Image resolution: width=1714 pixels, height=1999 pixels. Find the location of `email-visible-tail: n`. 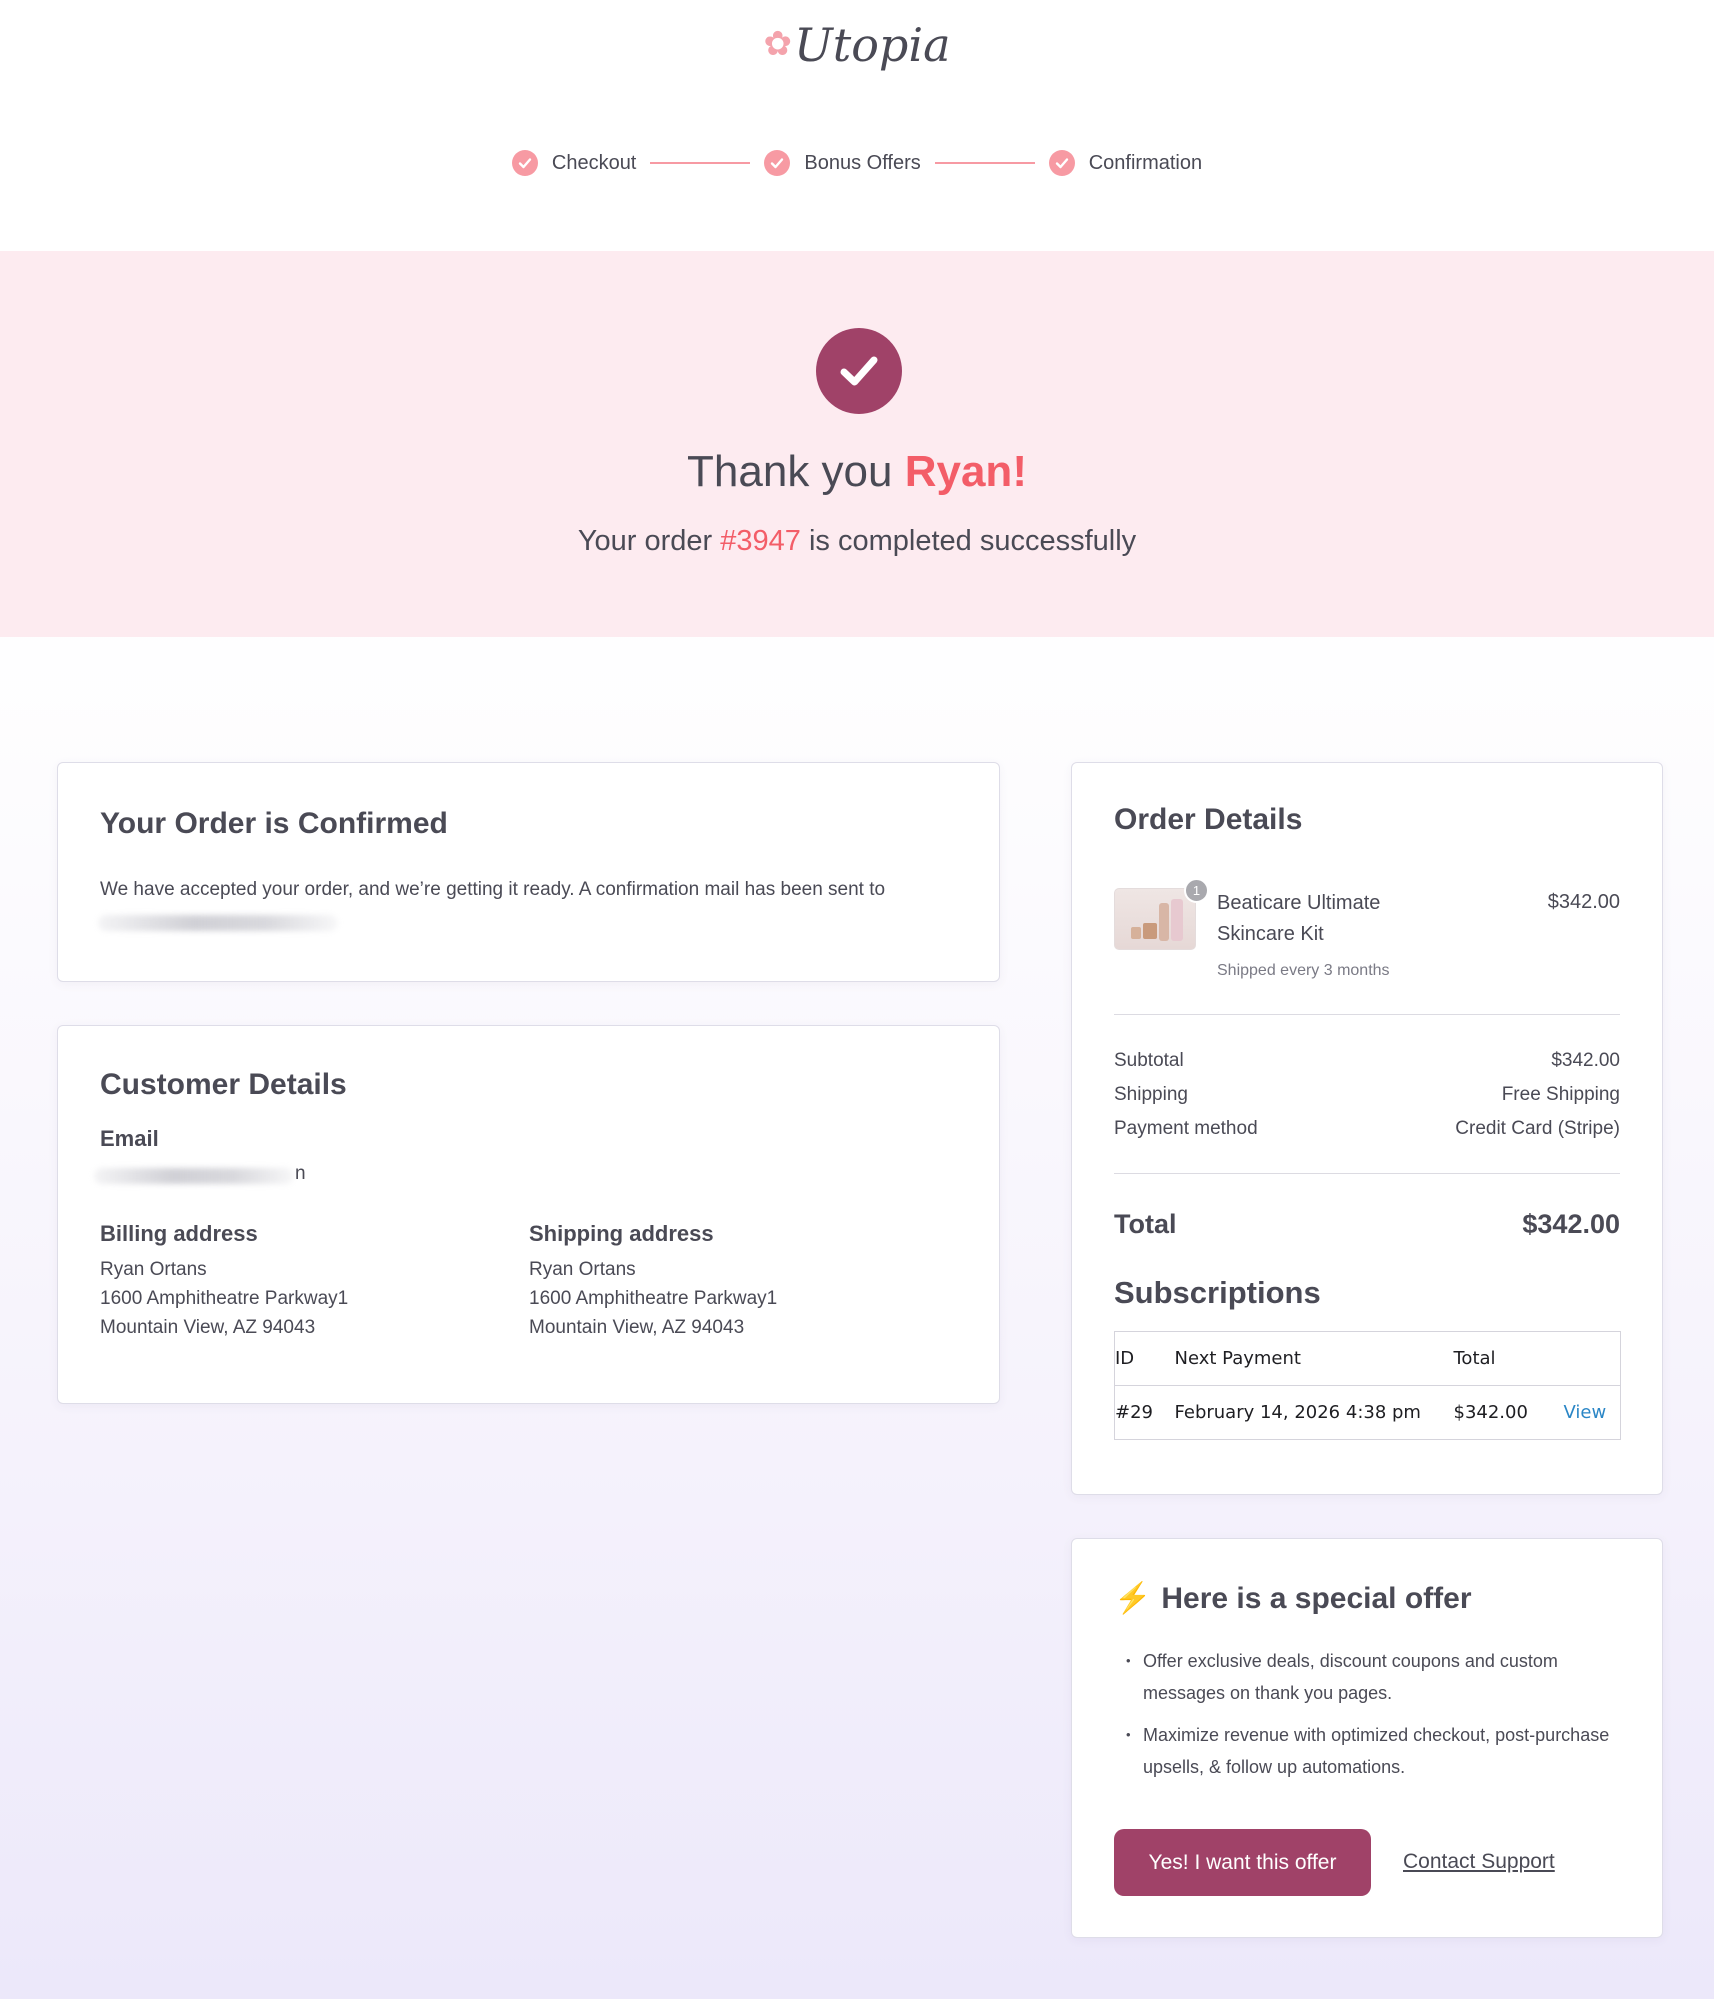

email-visible-tail: n is located at coordinates (300, 1173).